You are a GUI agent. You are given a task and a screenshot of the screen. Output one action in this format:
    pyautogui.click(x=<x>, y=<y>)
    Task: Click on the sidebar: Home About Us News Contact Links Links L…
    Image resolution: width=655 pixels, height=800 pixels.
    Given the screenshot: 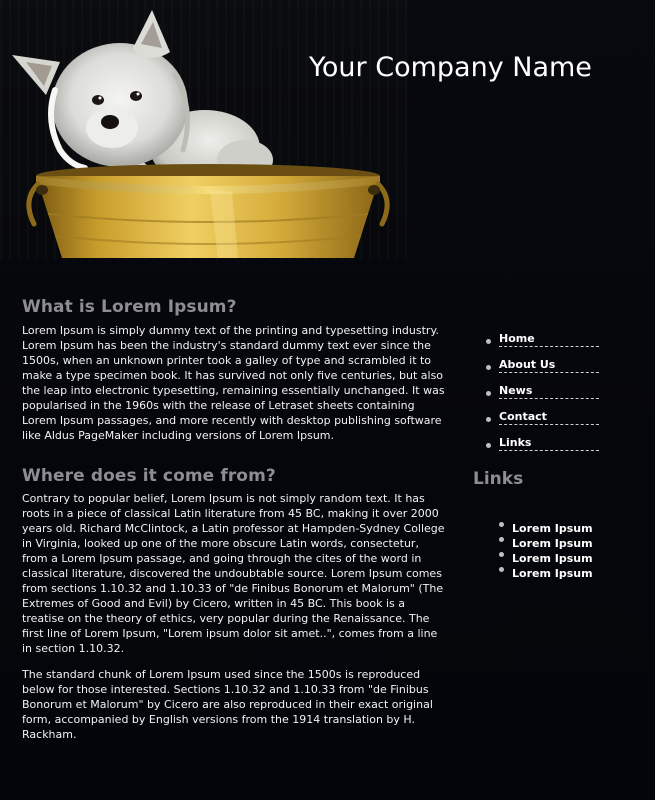 What is the action you would take?
    pyautogui.click(x=558, y=455)
    